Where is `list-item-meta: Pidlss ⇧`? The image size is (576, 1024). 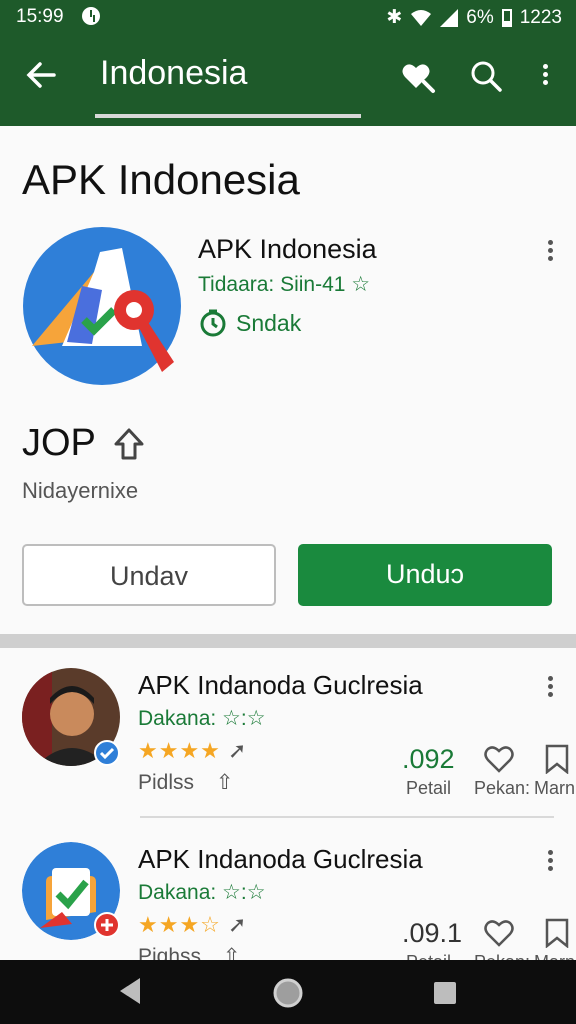 list-item-meta: Pidlss ⇧ is located at coordinates (185, 782).